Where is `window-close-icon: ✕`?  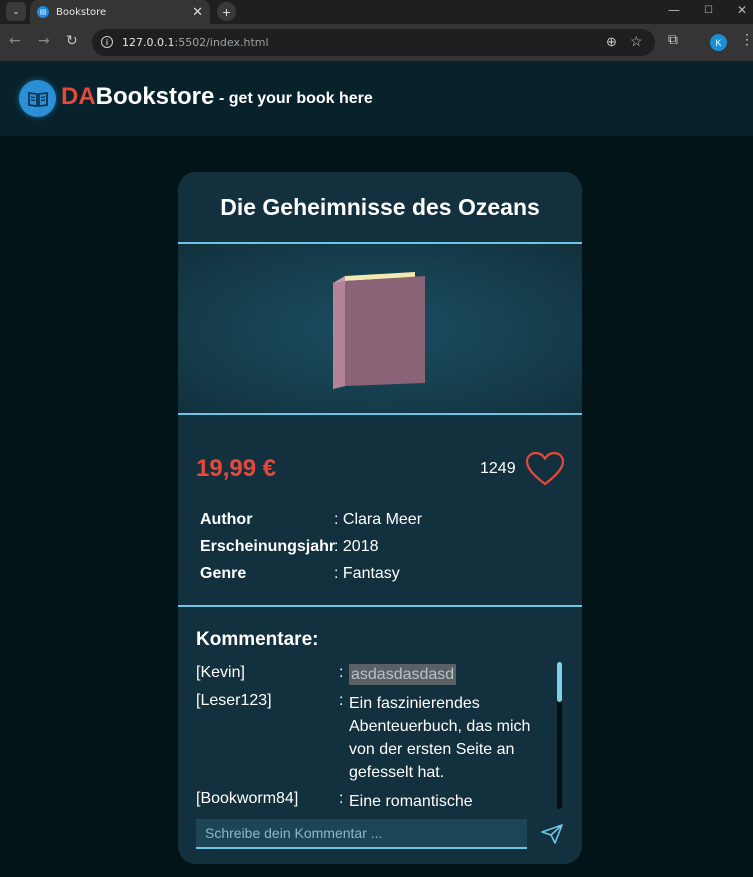 window-close-icon: ✕ is located at coordinates (742, 10).